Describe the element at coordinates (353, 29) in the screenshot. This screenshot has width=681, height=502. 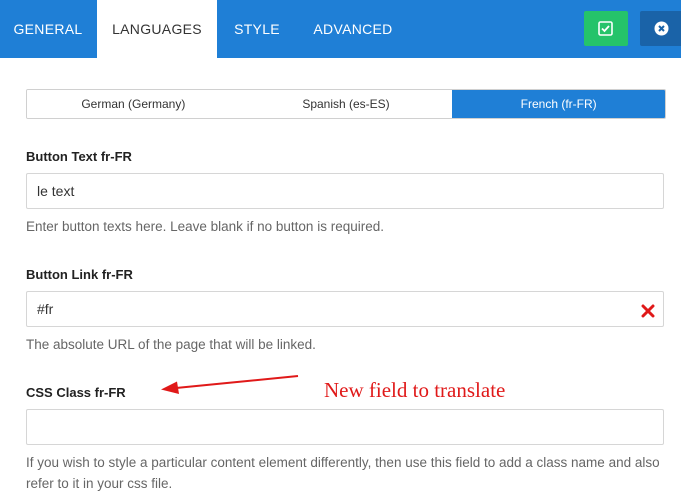
I see `tab-advanced: ADVANCED` at that location.